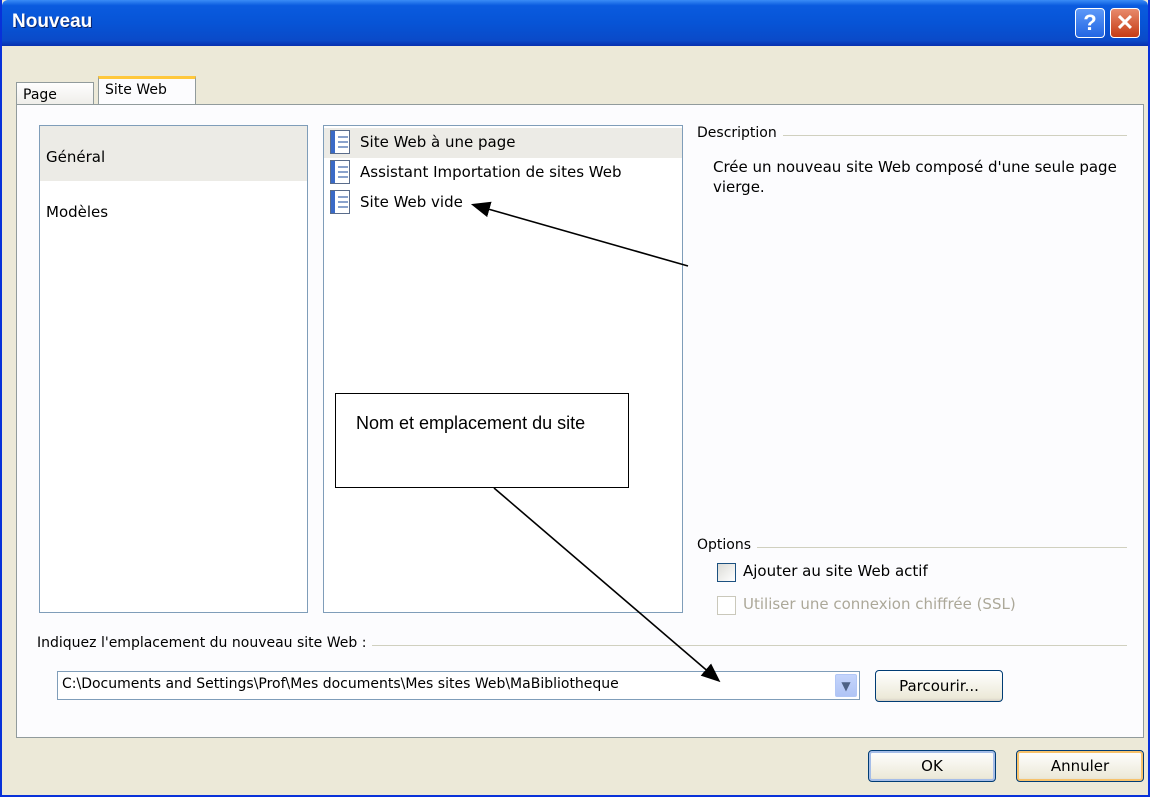 The height and width of the screenshot is (797, 1150). Describe the element at coordinates (595, 442) in the screenshot. I see `annotation-arrows` at that location.